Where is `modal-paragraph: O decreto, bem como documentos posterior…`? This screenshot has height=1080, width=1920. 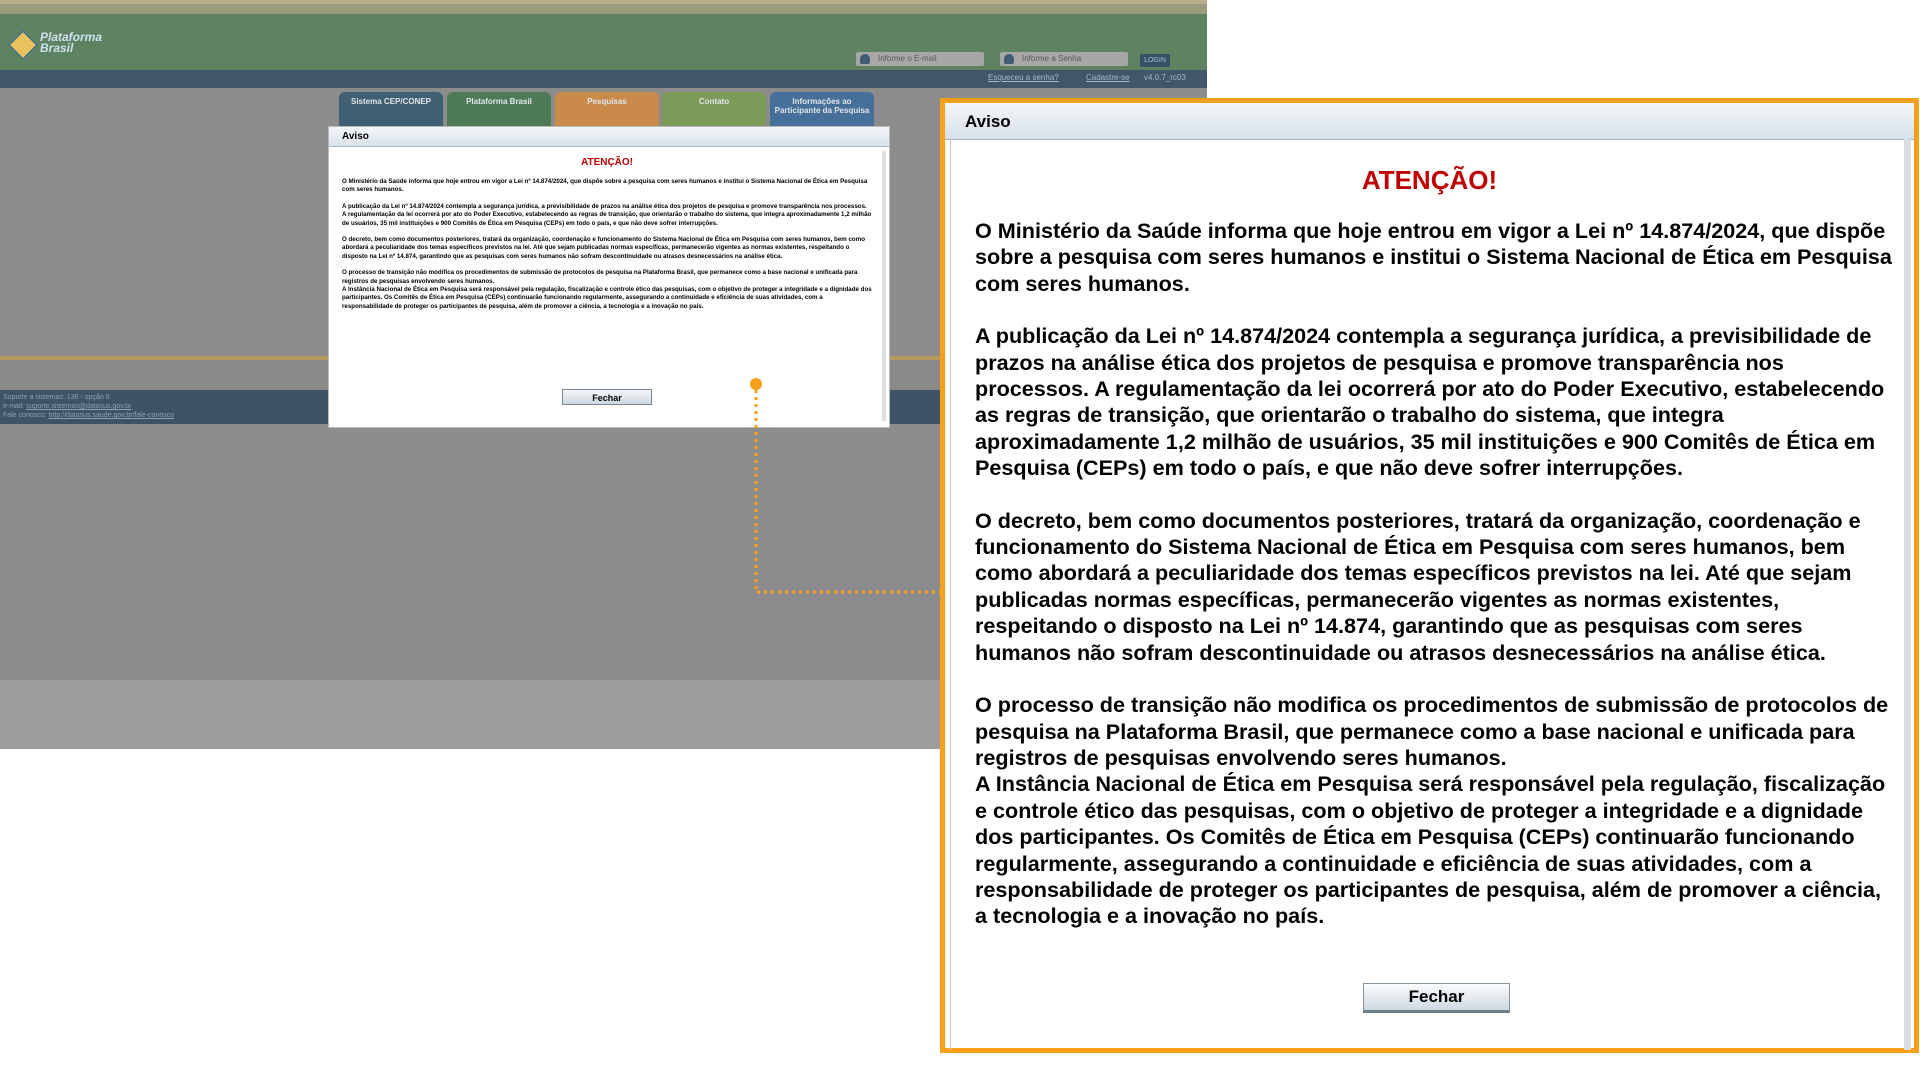
modal-paragraph: O decreto, bem como documentos posterior… is located at coordinates (603, 248).